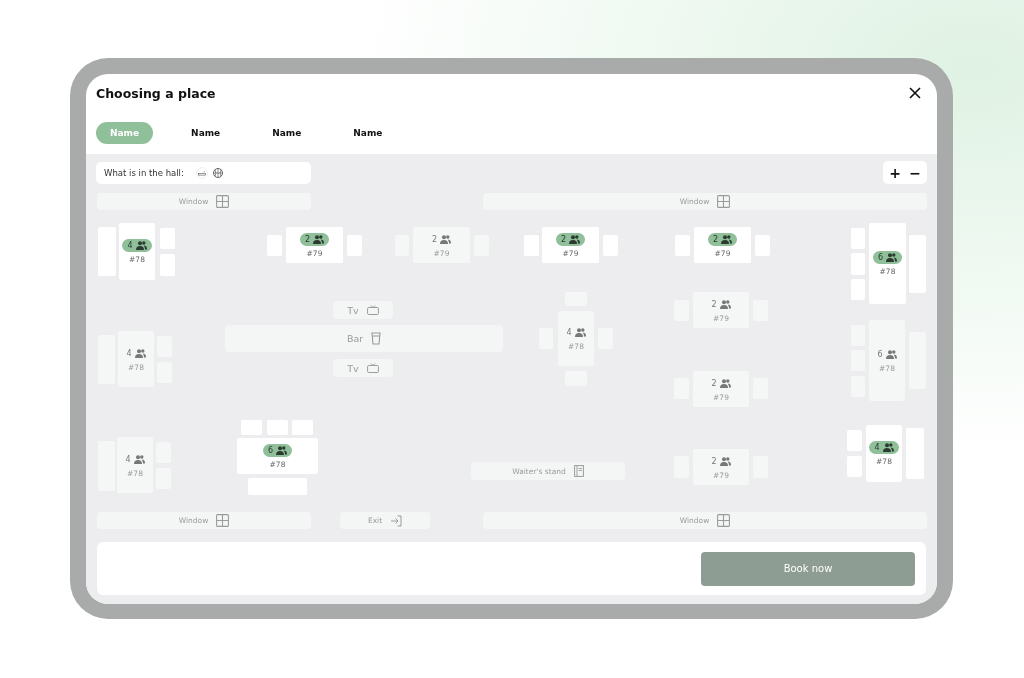  What do you see at coordinates (578, 471) in the screenshot?
I see `notepad-icon` at bounding box center [578, 471].